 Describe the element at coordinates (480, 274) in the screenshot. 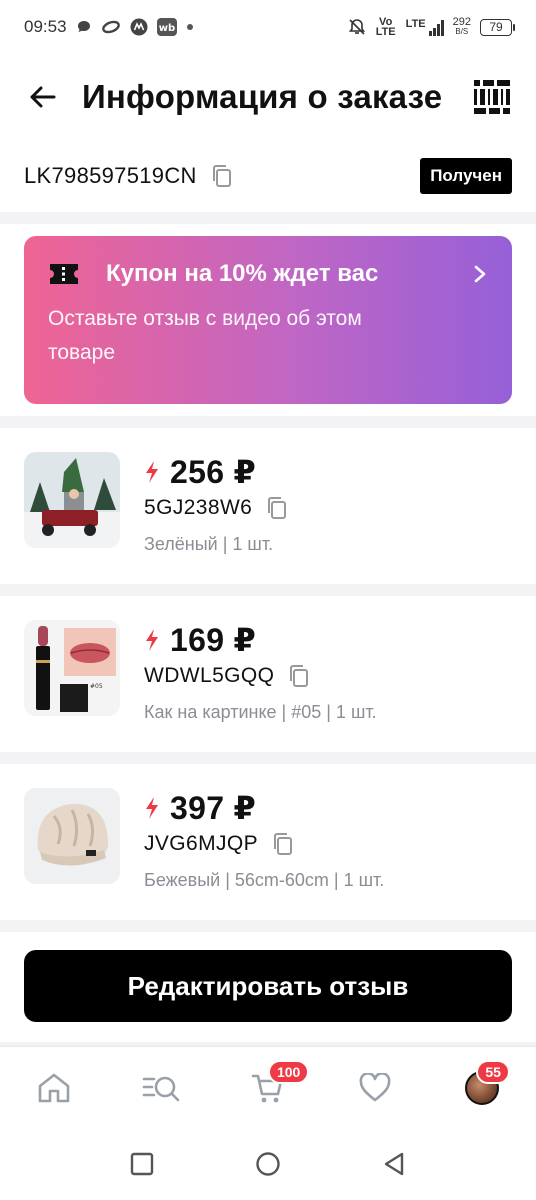

I see `chevron-right-icon` at that location.